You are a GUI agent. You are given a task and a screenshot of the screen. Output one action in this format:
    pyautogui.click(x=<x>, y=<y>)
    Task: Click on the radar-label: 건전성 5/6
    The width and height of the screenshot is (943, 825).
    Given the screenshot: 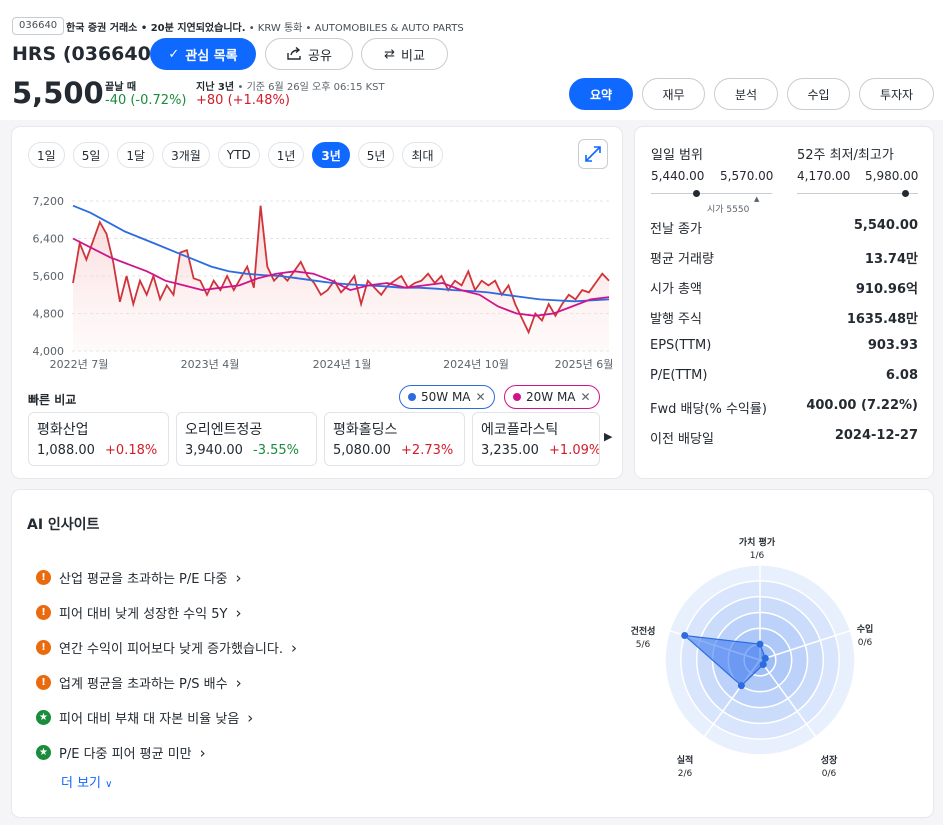 What is the action you would take?
    pyautogui.click(x=643, y=639)
    